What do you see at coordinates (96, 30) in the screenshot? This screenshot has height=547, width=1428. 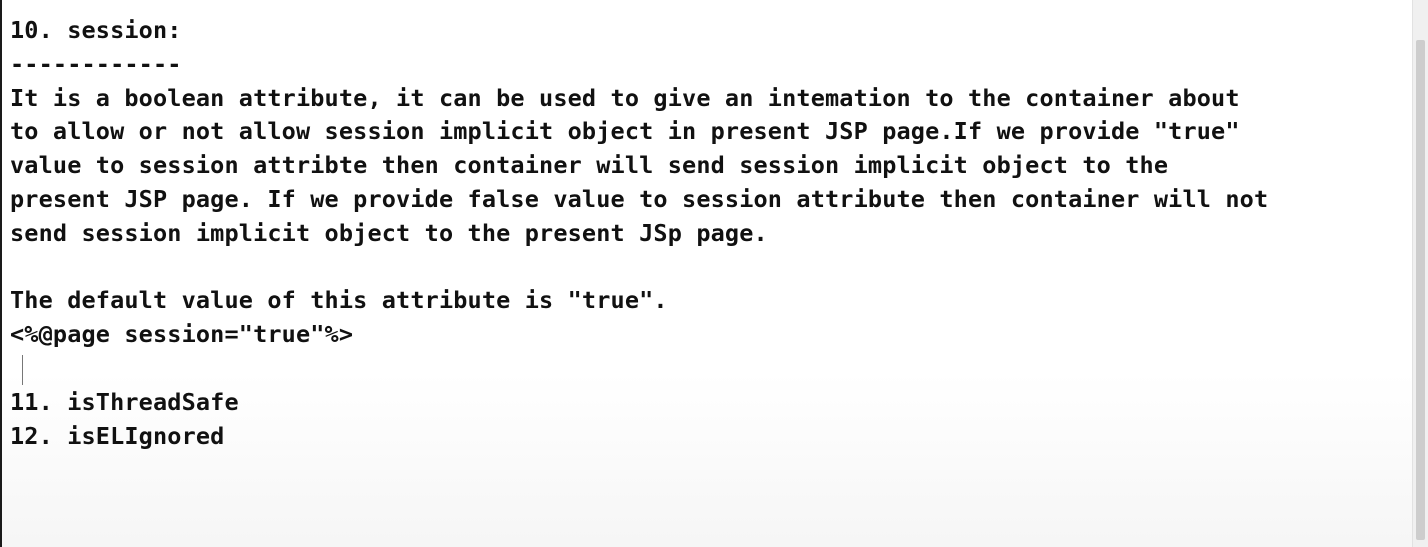 I see `heading-session: 10. session:` at bounding box center [96, 30].